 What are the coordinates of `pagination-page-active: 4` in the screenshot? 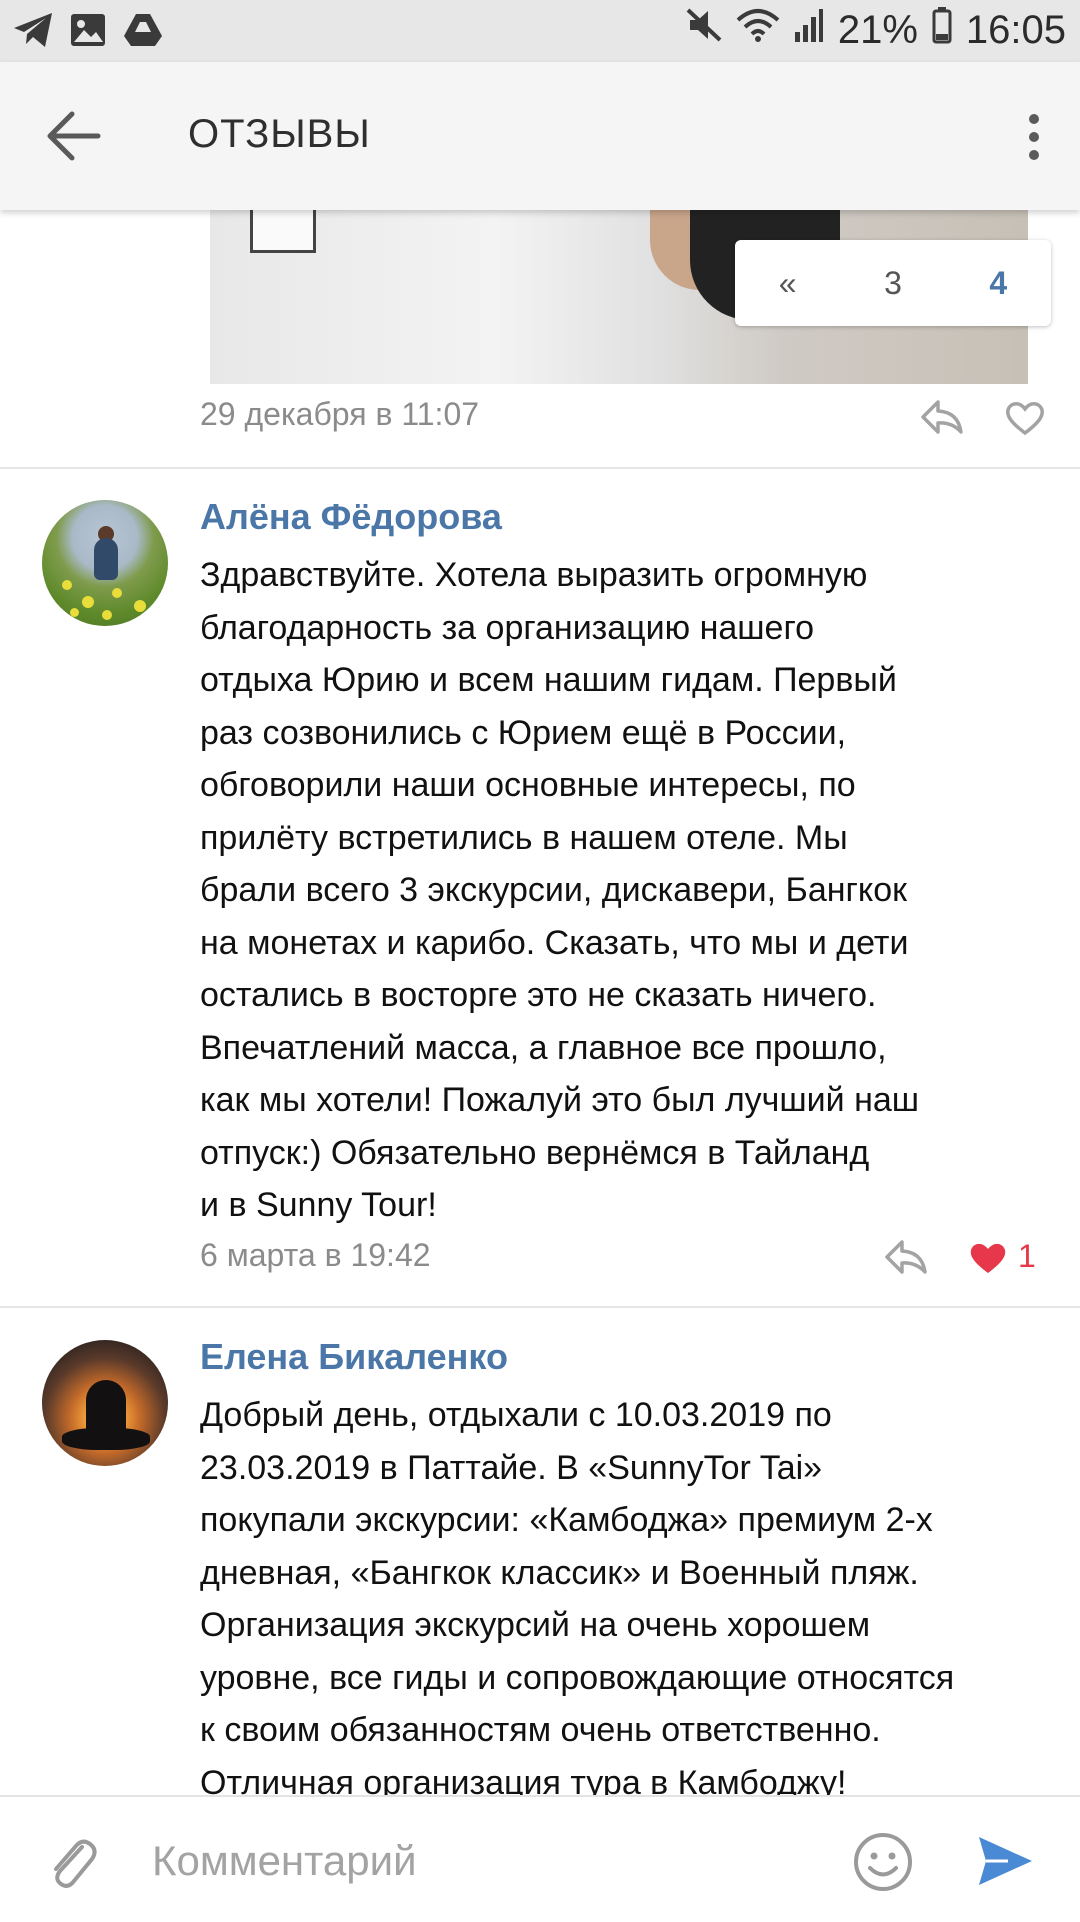 It's located at (998, 283).